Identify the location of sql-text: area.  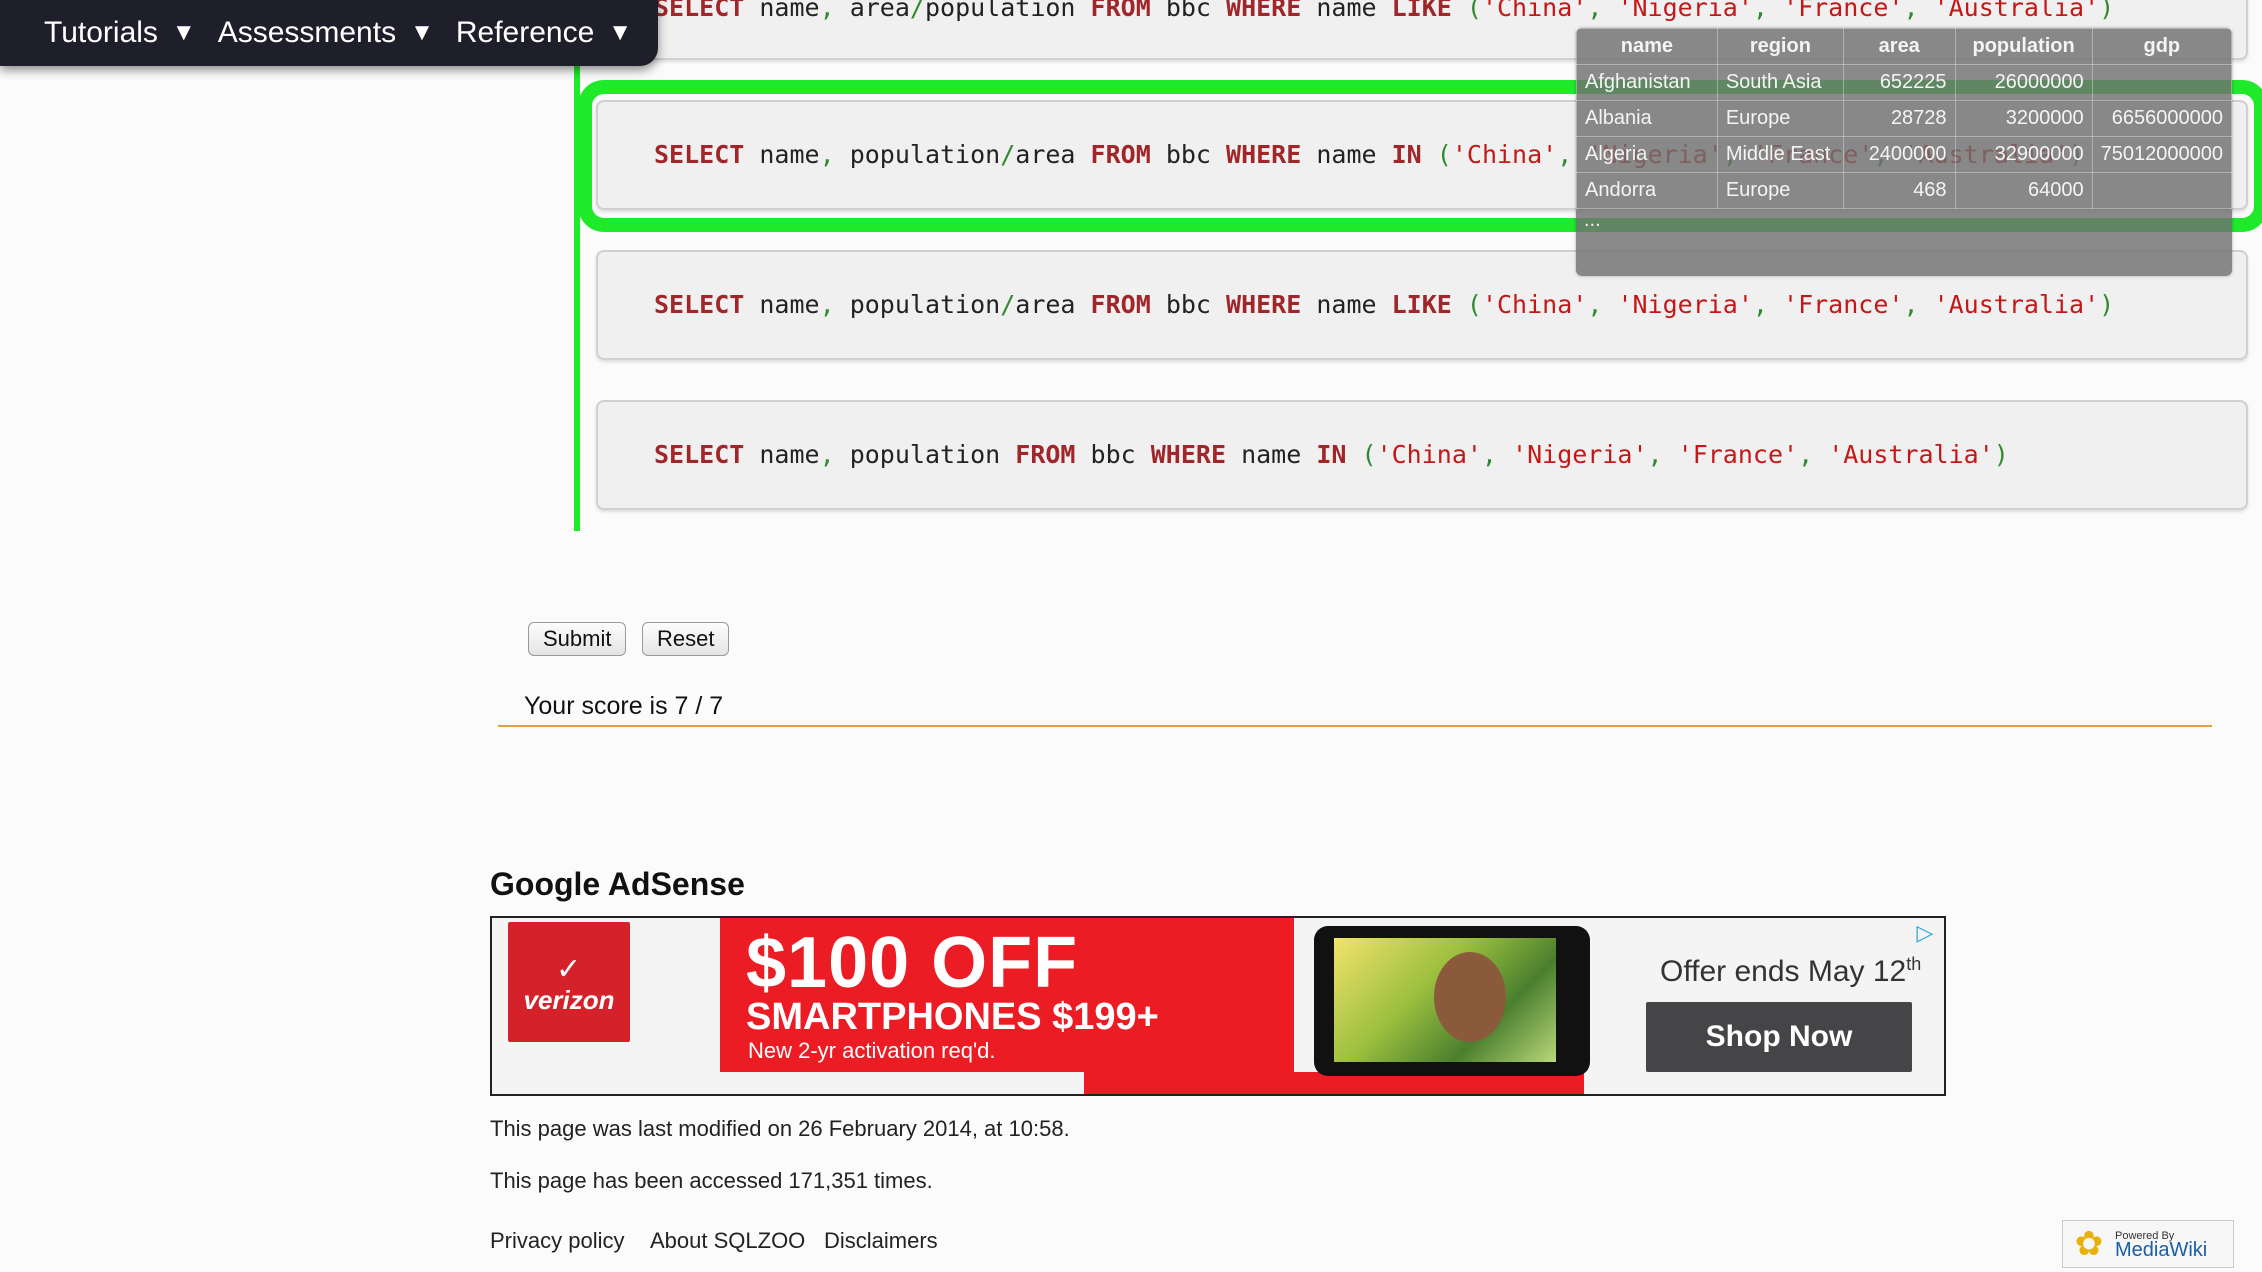
(872, 11).